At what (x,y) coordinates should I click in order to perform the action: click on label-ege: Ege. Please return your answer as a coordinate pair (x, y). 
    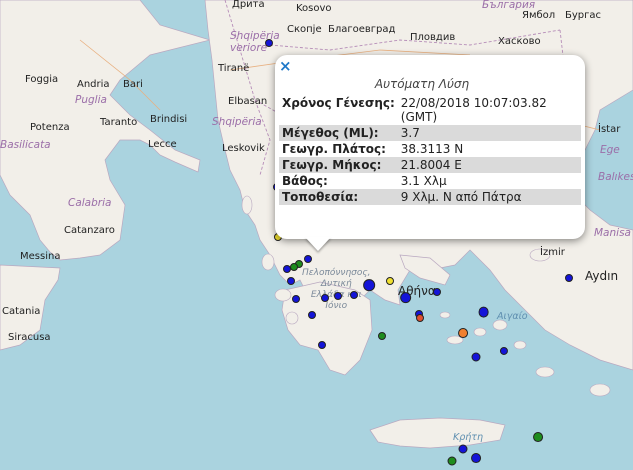
    Looking at the image, I should click on (610, 150).